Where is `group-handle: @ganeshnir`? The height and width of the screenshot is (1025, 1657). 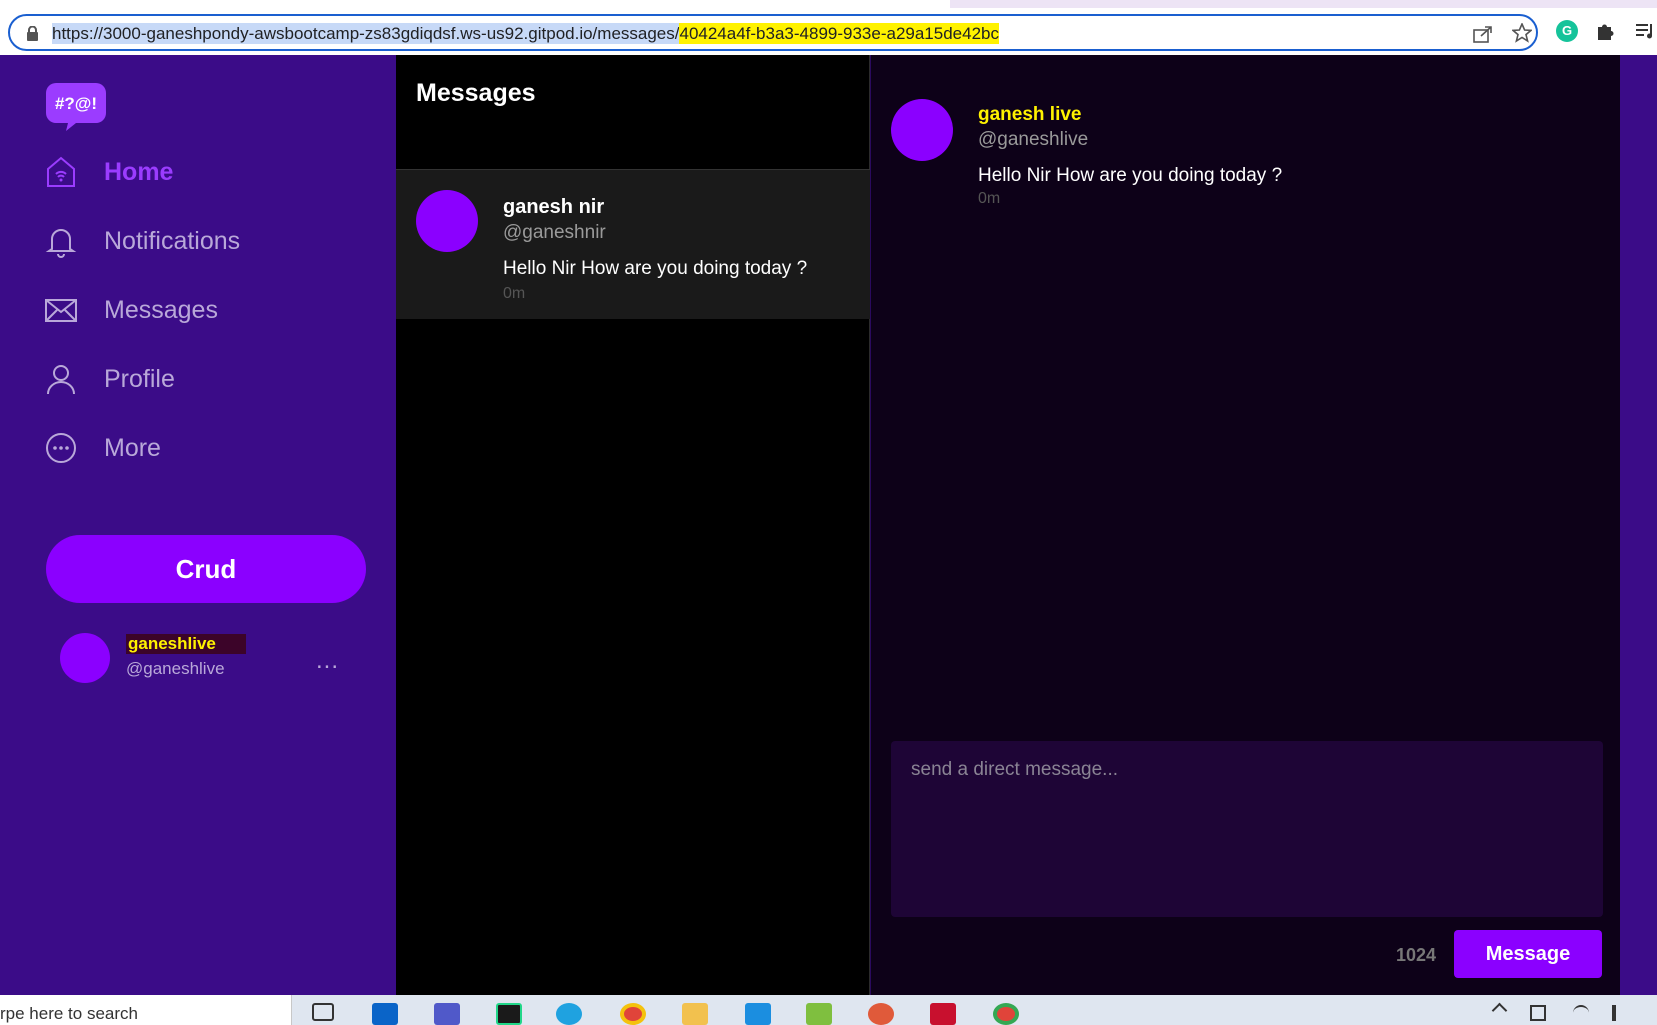
group-handle: @ganeshnir is located at coordinates (554, 232).